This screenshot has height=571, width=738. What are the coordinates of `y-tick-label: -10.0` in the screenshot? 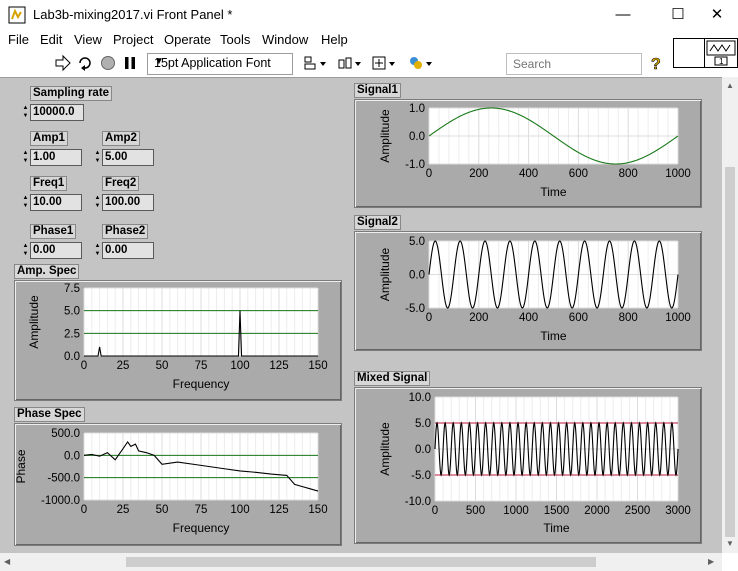 It's located at (418, 502).